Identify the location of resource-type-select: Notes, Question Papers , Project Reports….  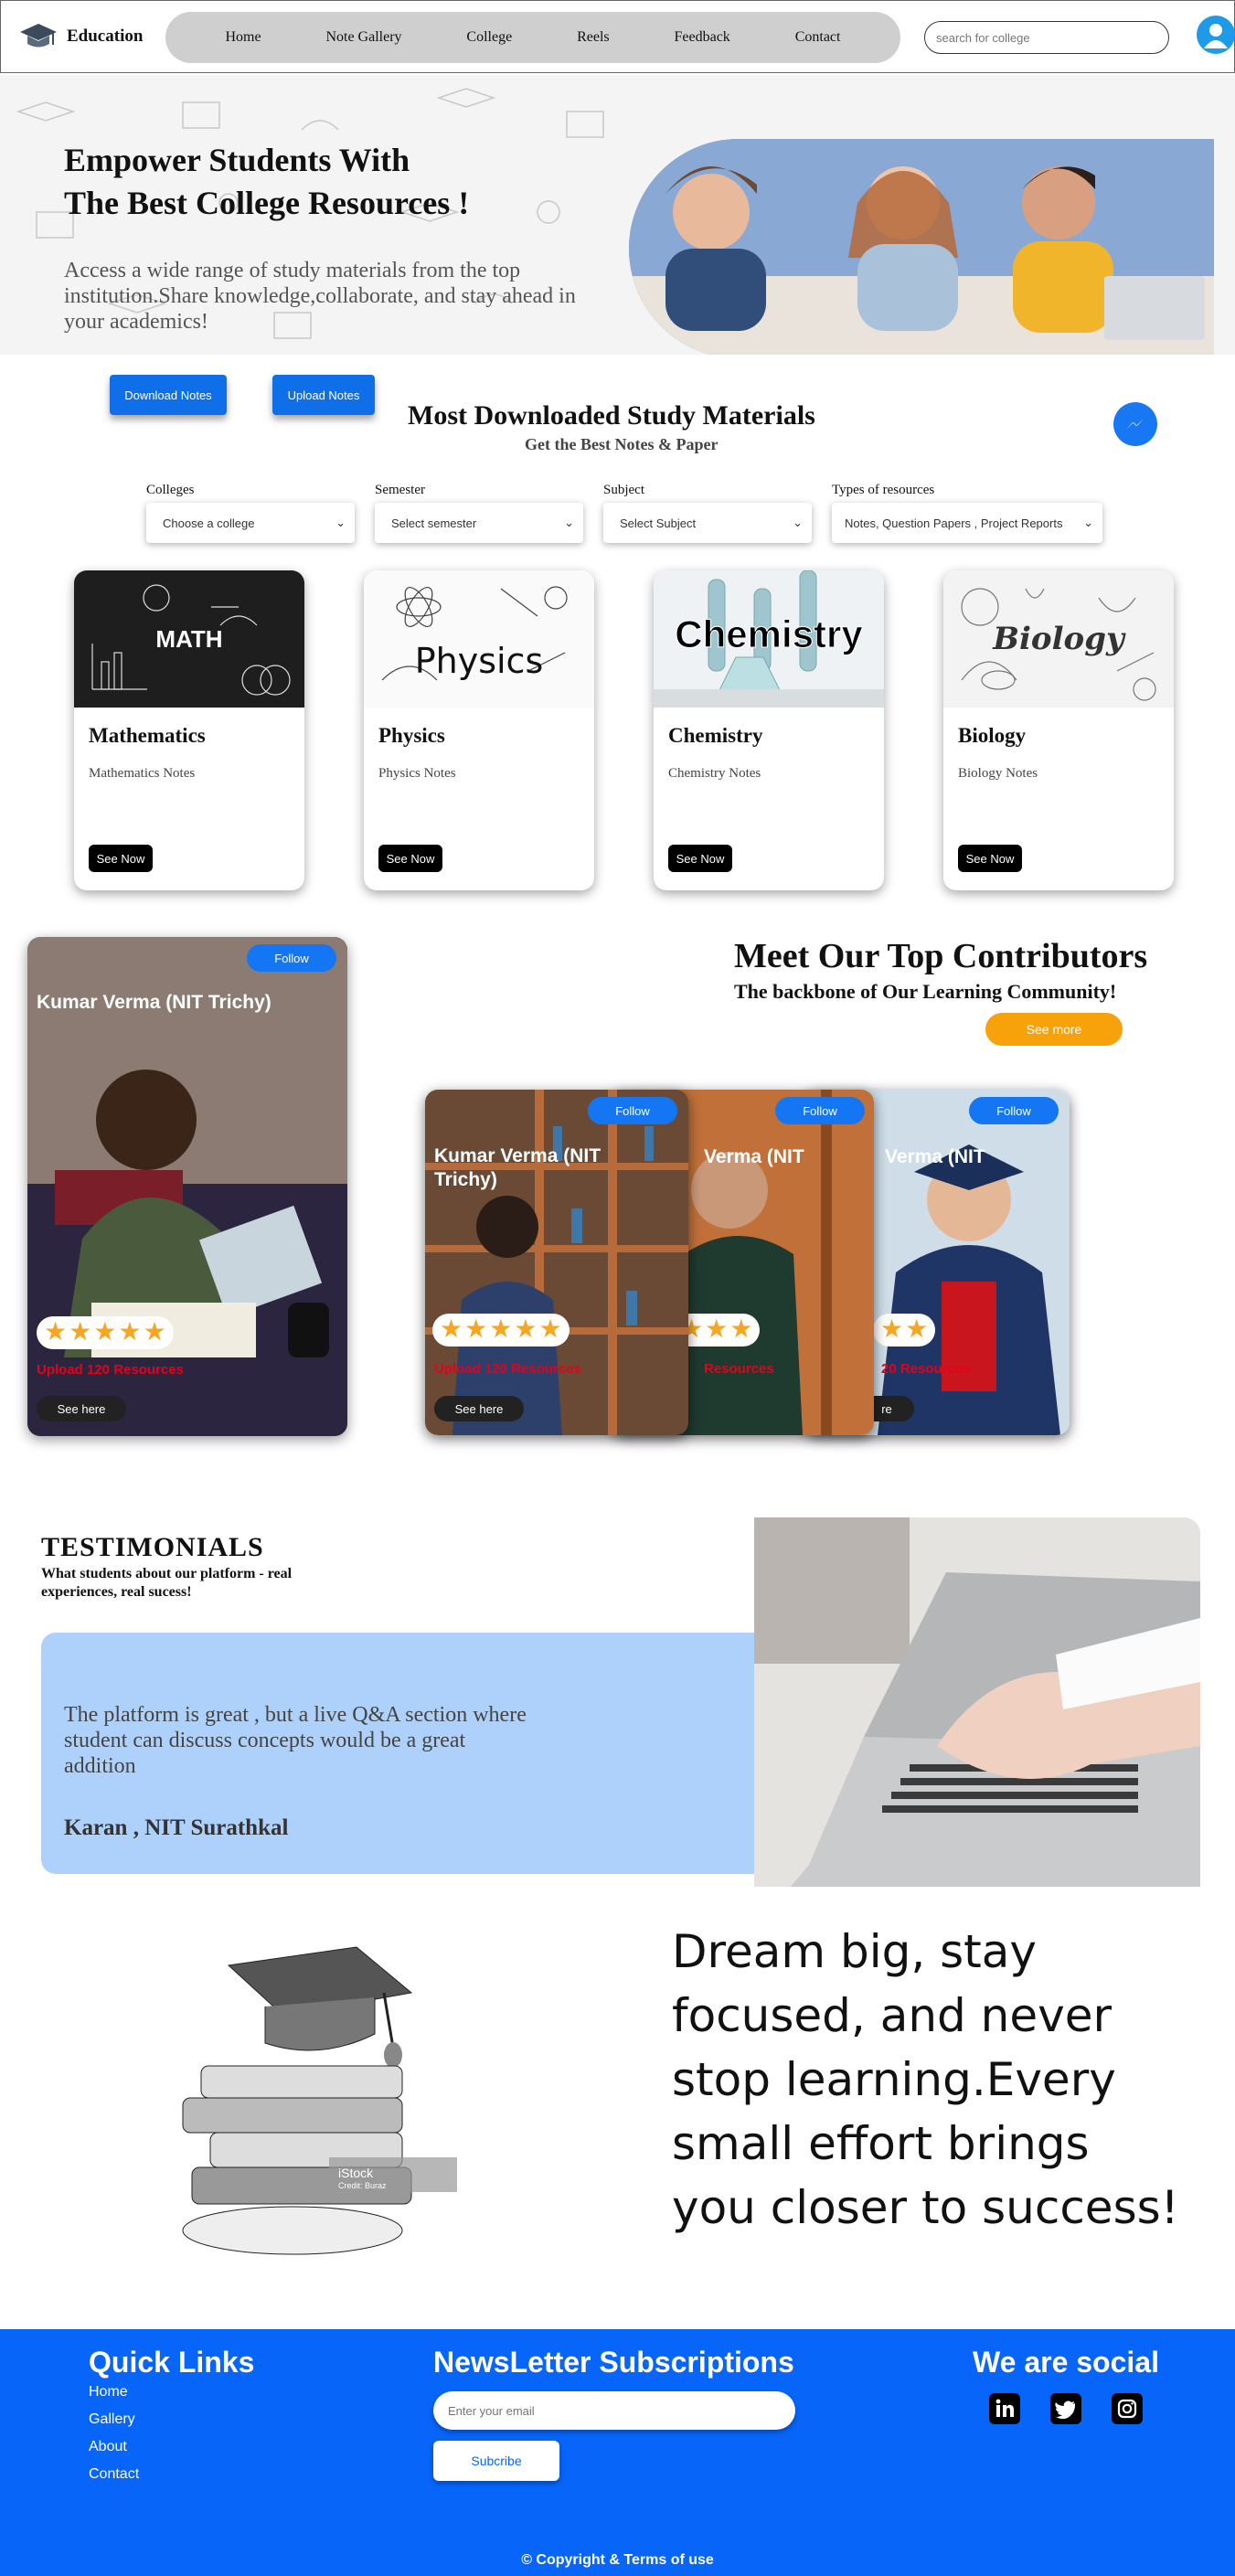
(967, 523).